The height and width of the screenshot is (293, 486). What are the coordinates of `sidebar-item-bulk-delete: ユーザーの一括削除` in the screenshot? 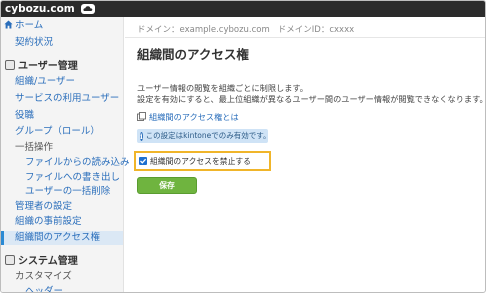 It's located at (74, 192).